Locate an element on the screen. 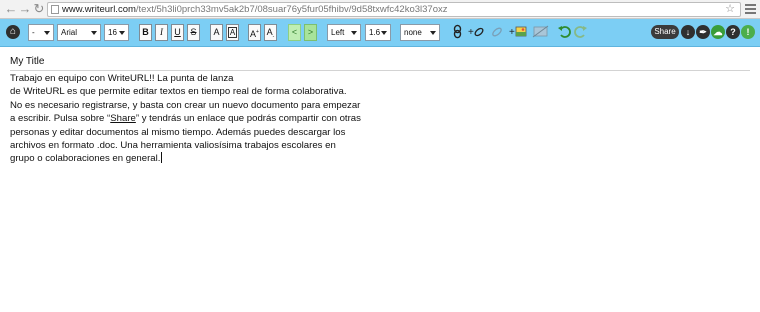 The height and width of the screenshot is (312, 760). list-style-select: none is located at coordinates (420, 32).